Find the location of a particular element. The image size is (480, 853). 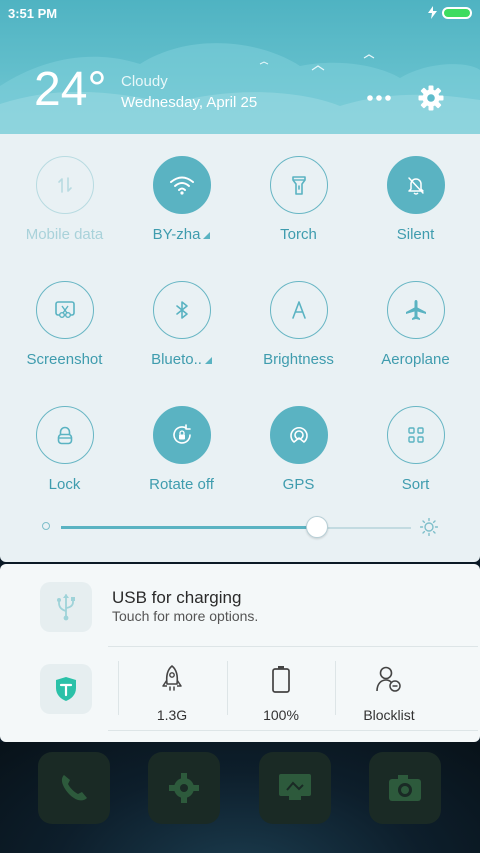

tile-label: Brightness is located at coordinates (298, 359).